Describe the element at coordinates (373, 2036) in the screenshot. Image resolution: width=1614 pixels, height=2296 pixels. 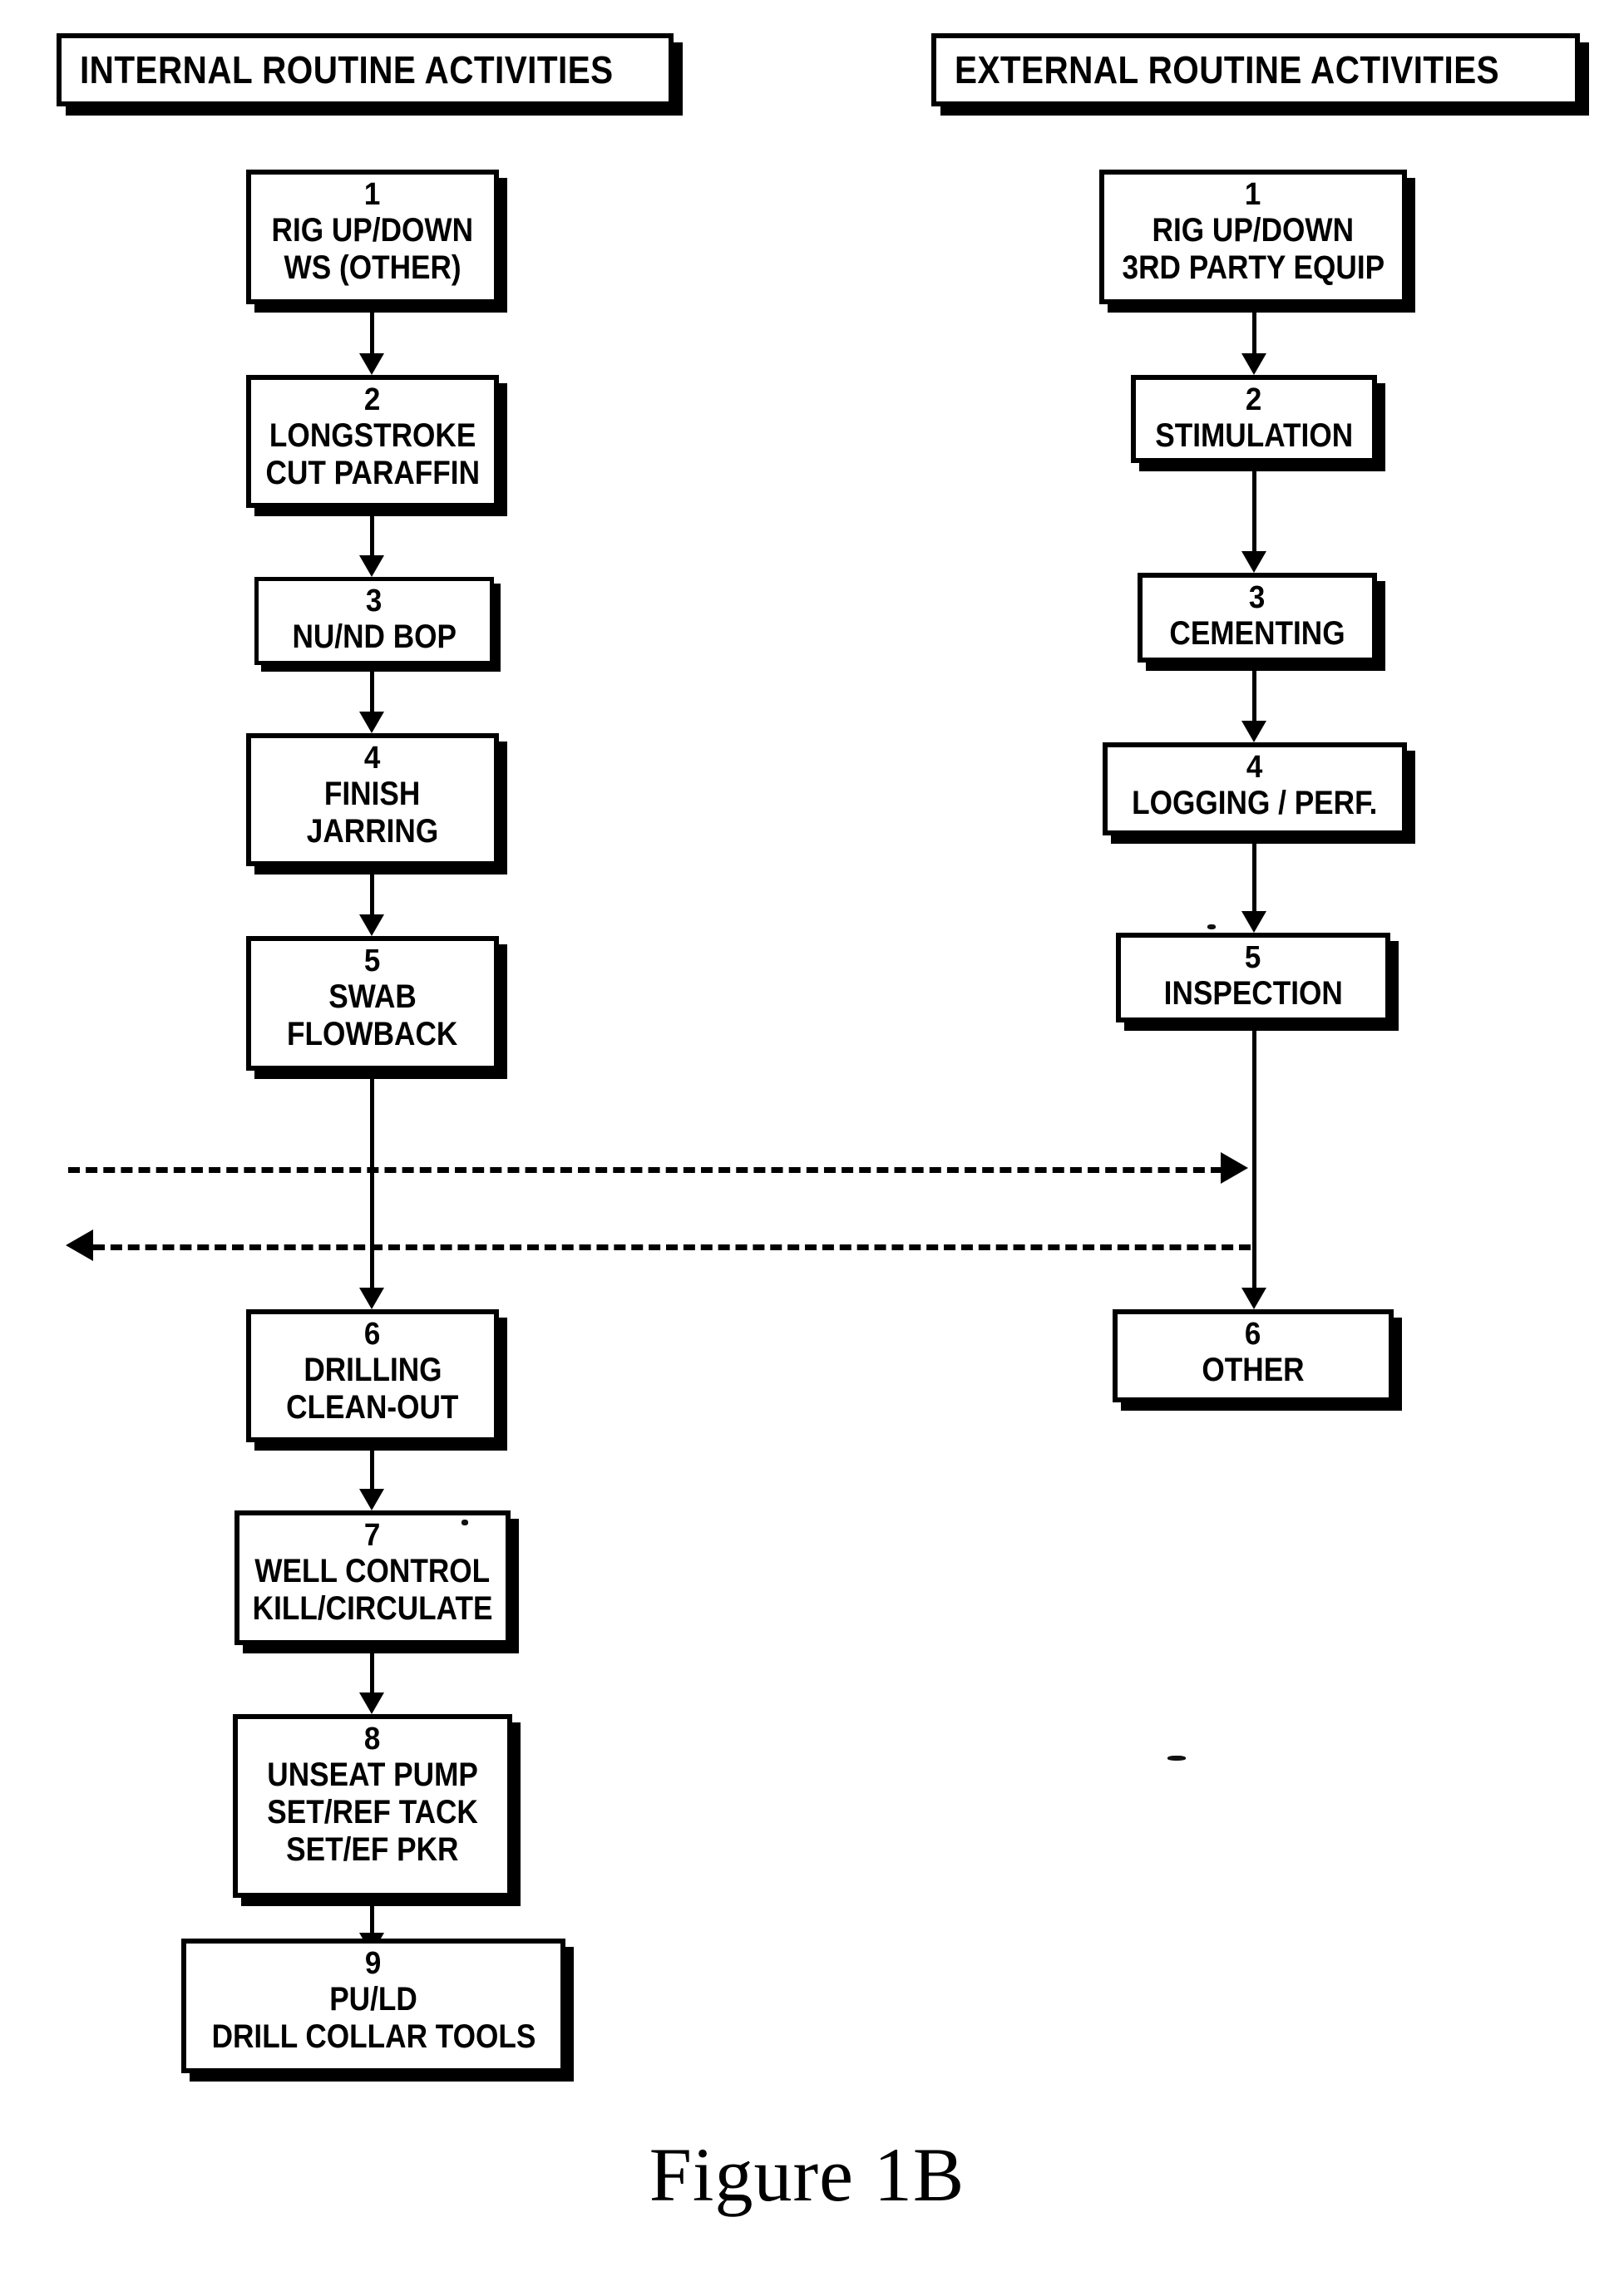
I see `internal-step-9-line-2: DRILL COLLAR TOOLS` at that location.